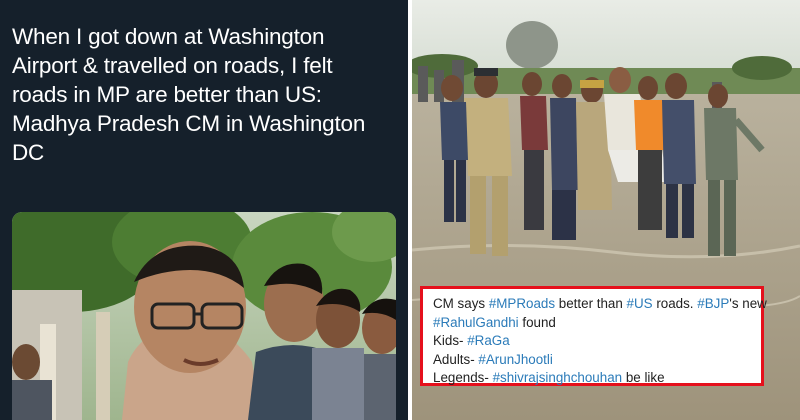 This screenshot has width=800, height=420. I want to click on caption-text: better than, so click(591, 303).